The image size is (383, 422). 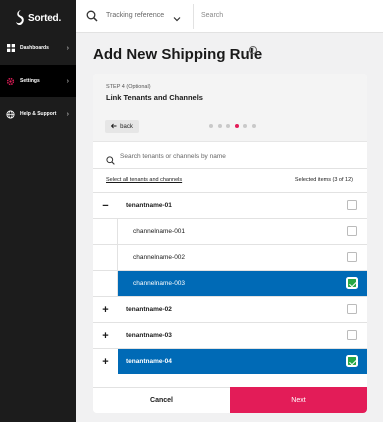 I want to click on step-progress, so click(x=234, y=126).